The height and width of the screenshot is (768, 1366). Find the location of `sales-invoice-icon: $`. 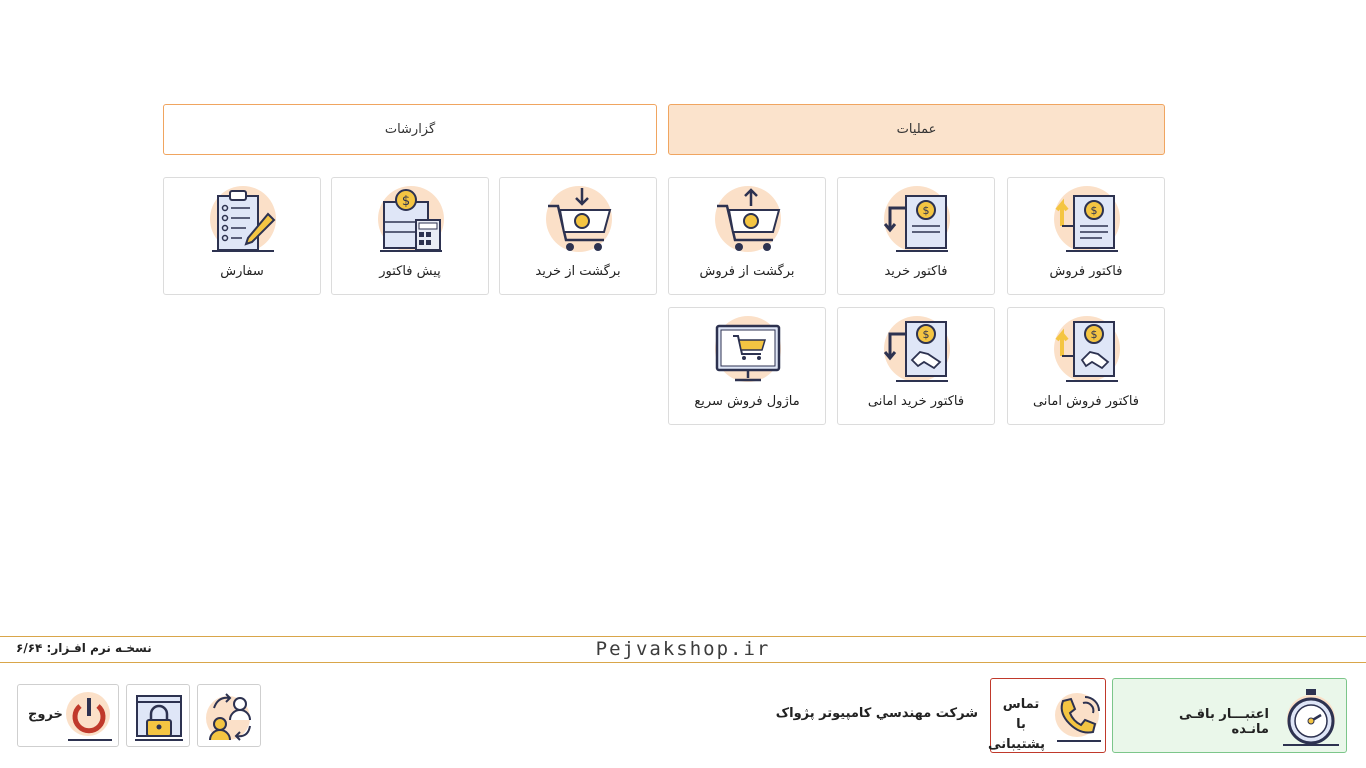

sales-invoice-icon: $ is located at coordinates (1087, 219).